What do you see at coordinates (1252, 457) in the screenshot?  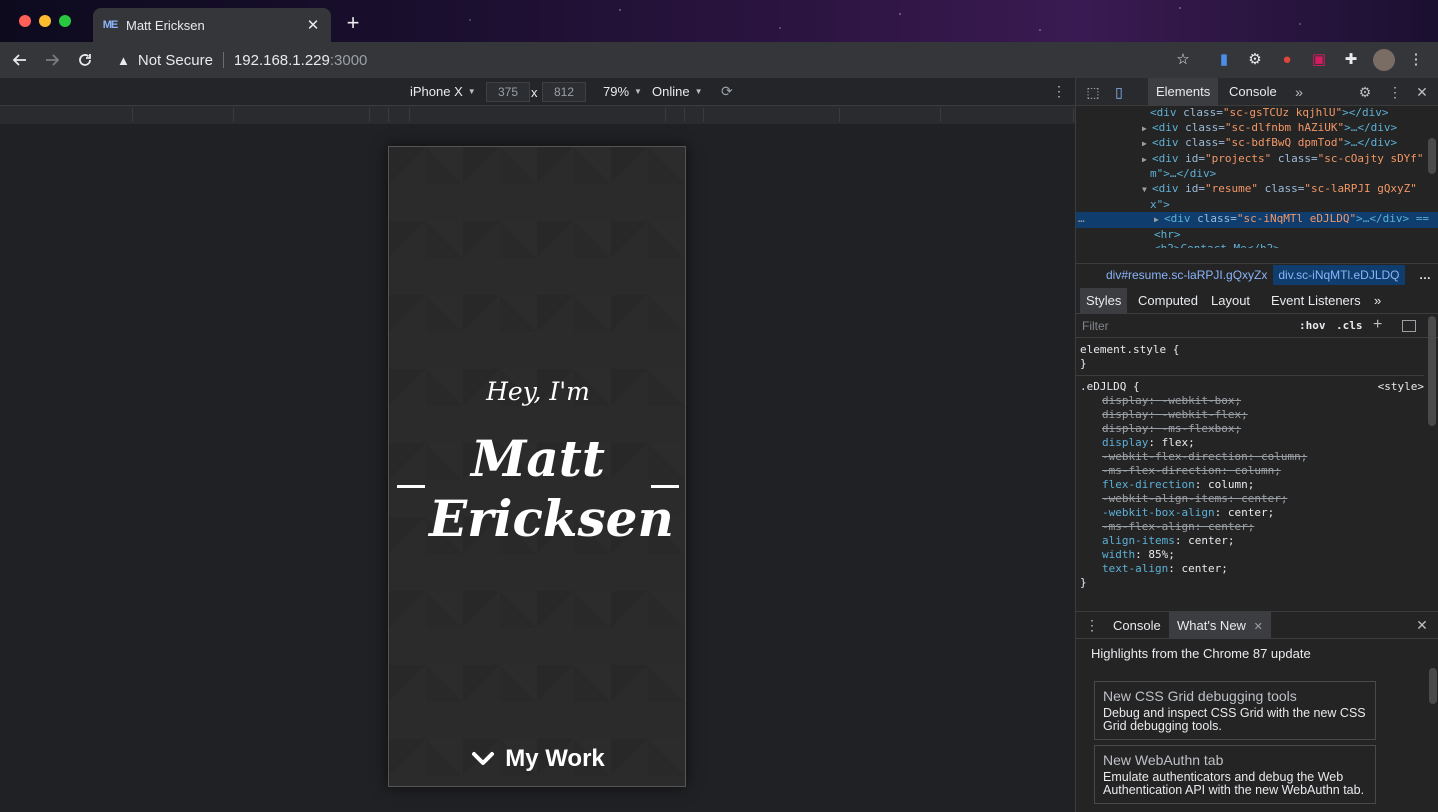 I see `css-declaration: -webkit-flex-direction: column;` at bounding box center [1252, 457].